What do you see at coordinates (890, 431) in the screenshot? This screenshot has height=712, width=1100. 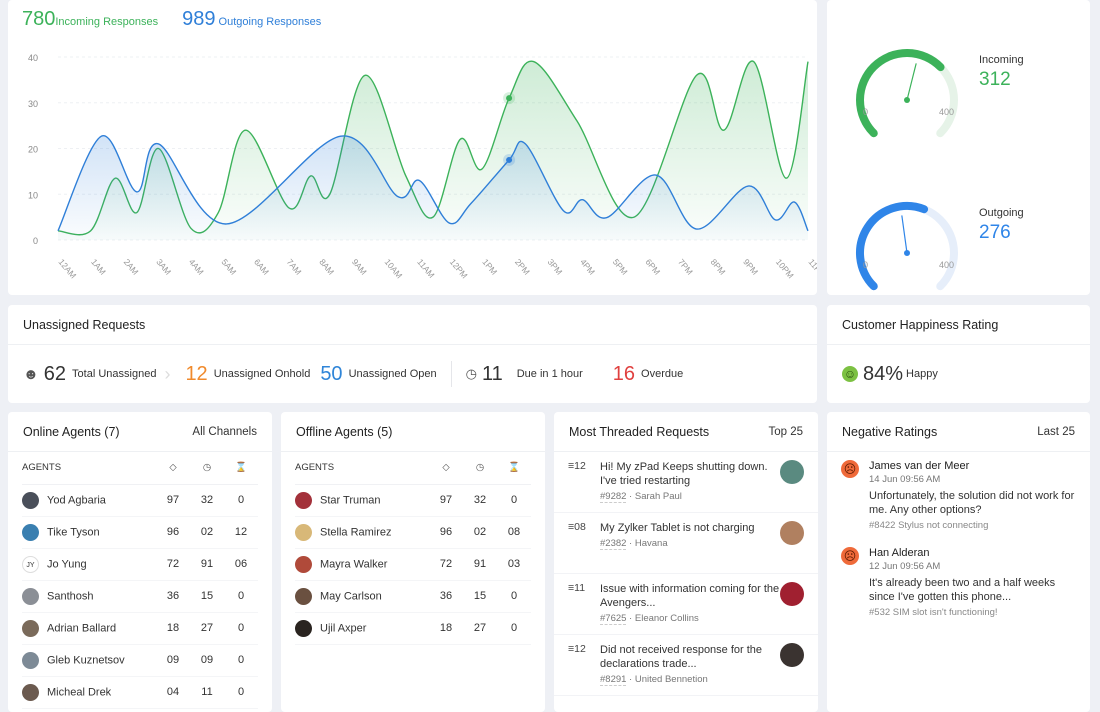 I see `card-title: Negative Ratings` at bounding box center [890, 431].